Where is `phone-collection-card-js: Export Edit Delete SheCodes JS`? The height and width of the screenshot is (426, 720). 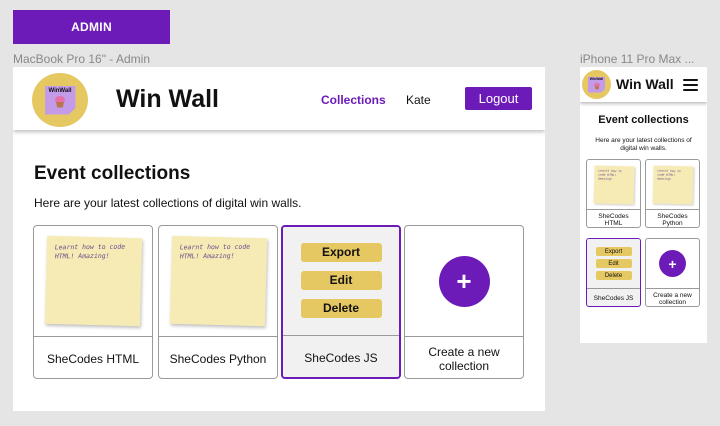
phone-collection-card-js: Export Edit Delete SheCodes JS is located at coordinates (613, 272).